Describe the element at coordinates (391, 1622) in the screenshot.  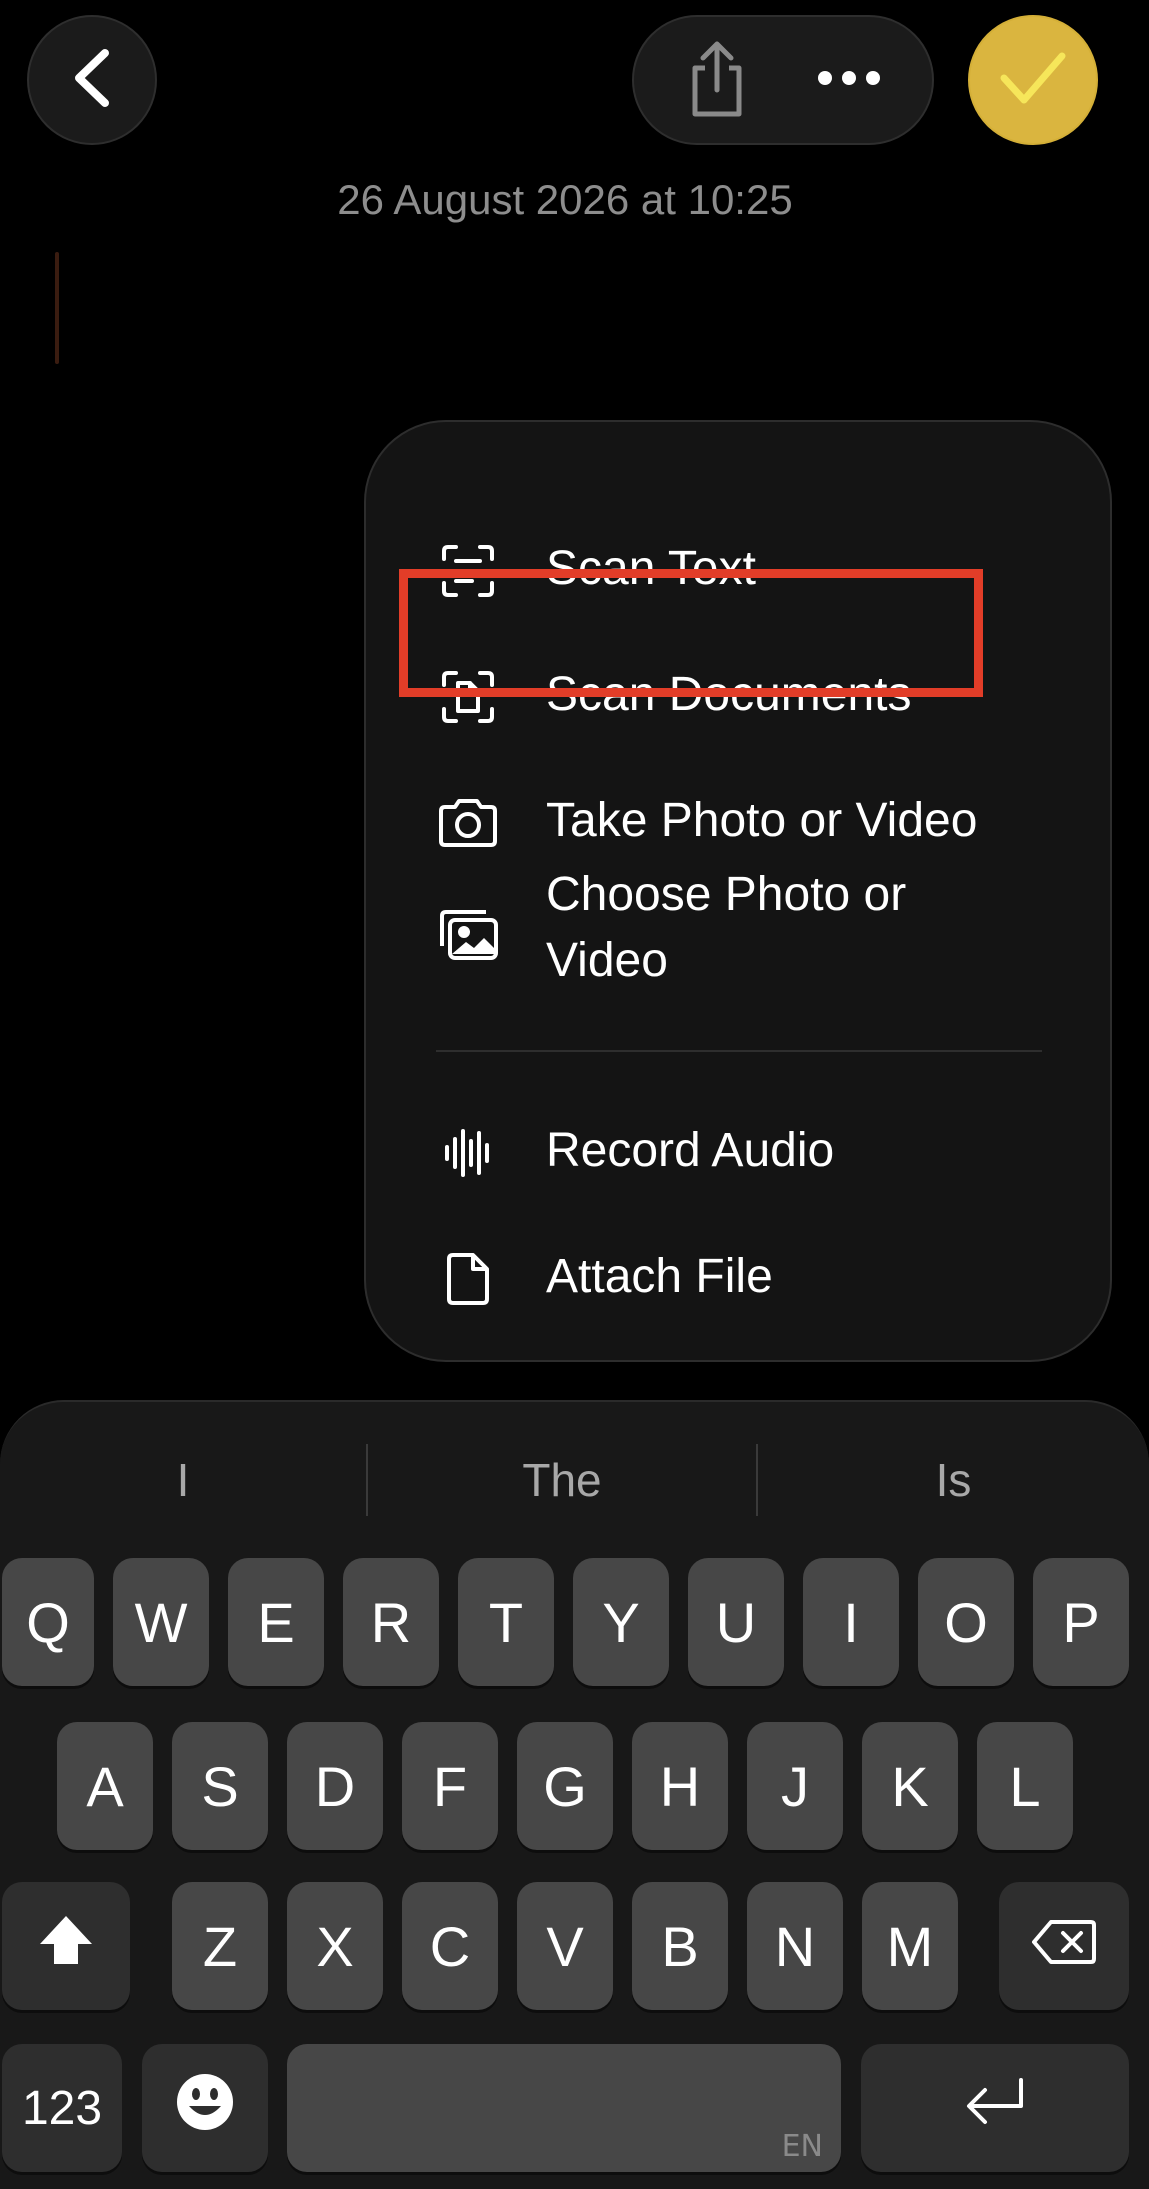
I see `key-r: R` at that location.